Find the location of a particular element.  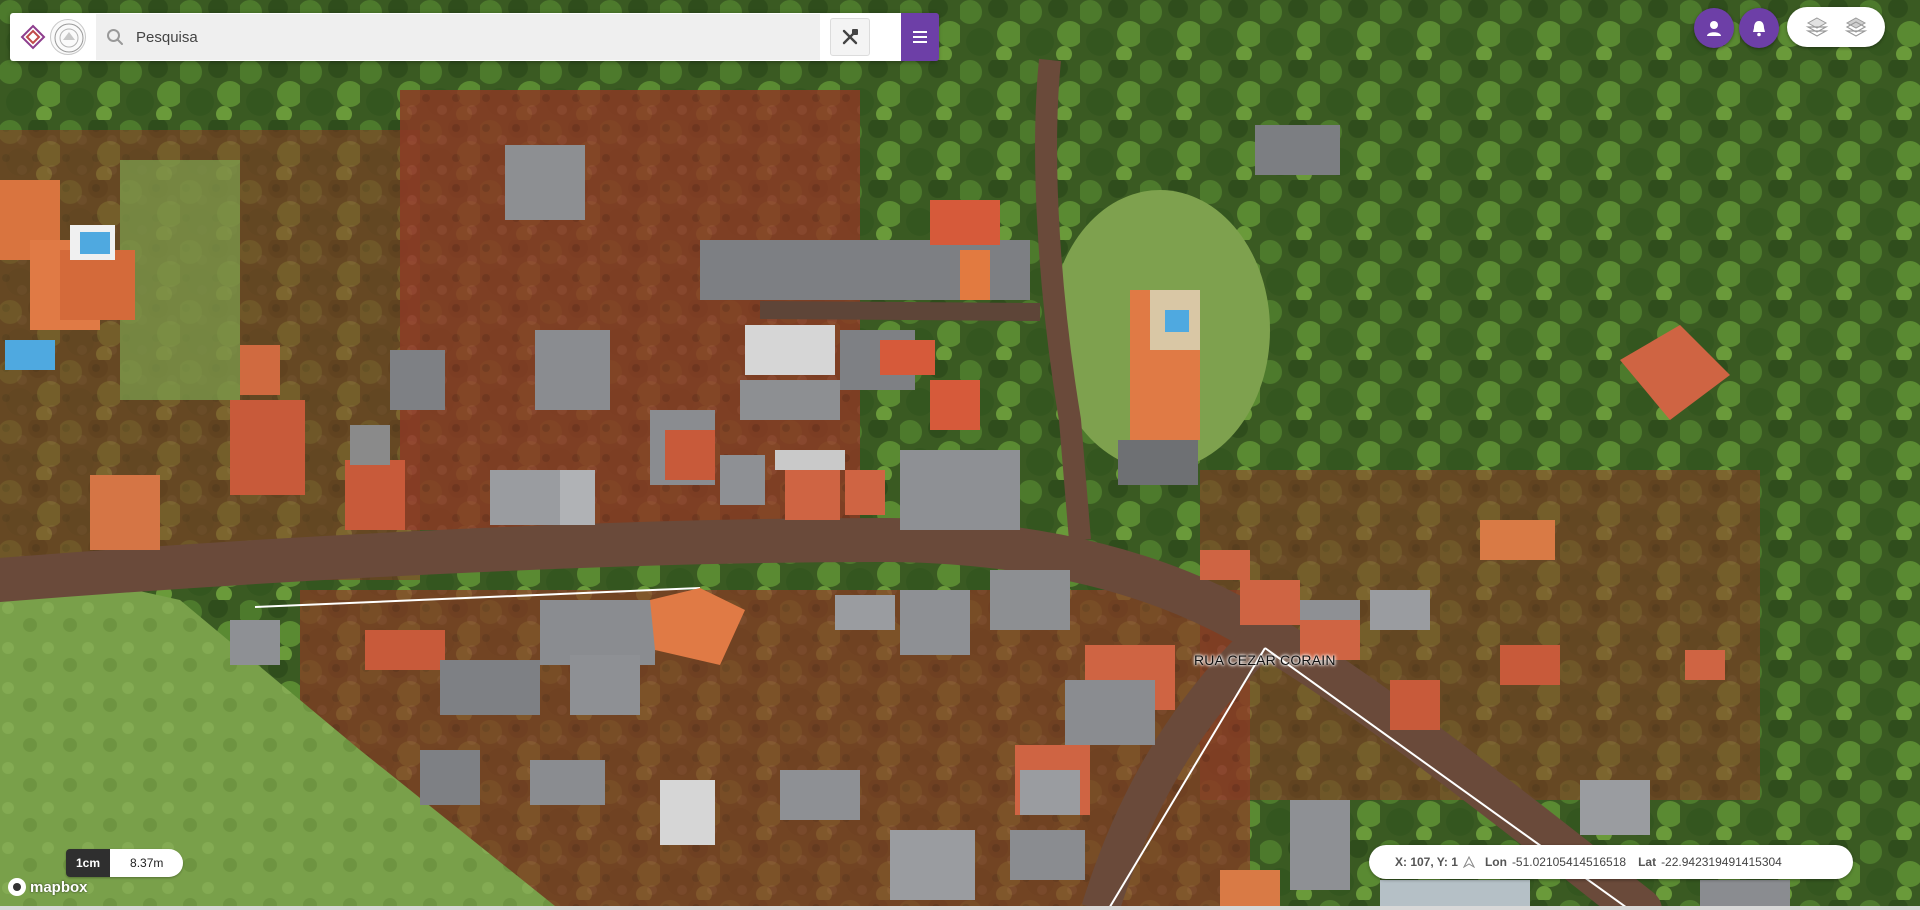

notifications-button is located at coordinates (1759, 28).